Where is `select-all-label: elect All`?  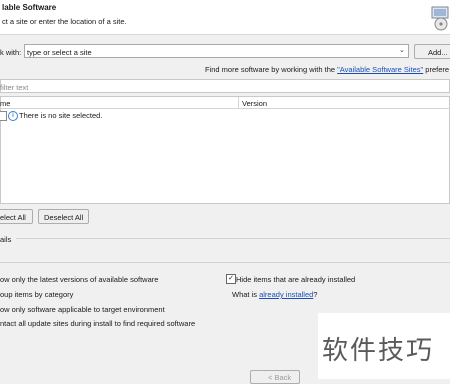 select-all-label: elect All is located at coordinates (13, 217).